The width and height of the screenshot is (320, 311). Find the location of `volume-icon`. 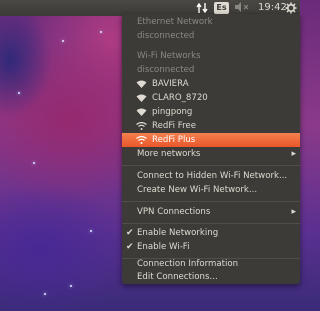

volume-icon is located at coordinates (243, 8).